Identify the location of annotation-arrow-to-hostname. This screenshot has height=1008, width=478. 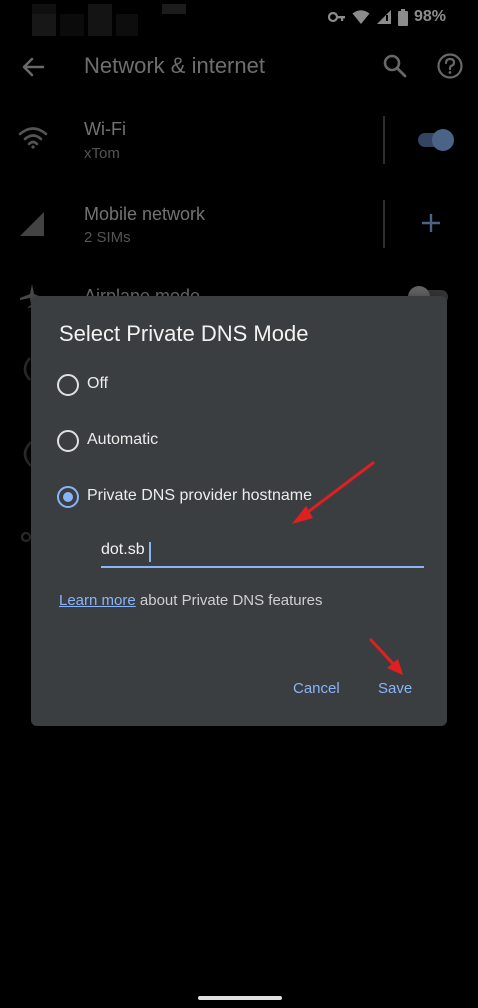
(347, 568).